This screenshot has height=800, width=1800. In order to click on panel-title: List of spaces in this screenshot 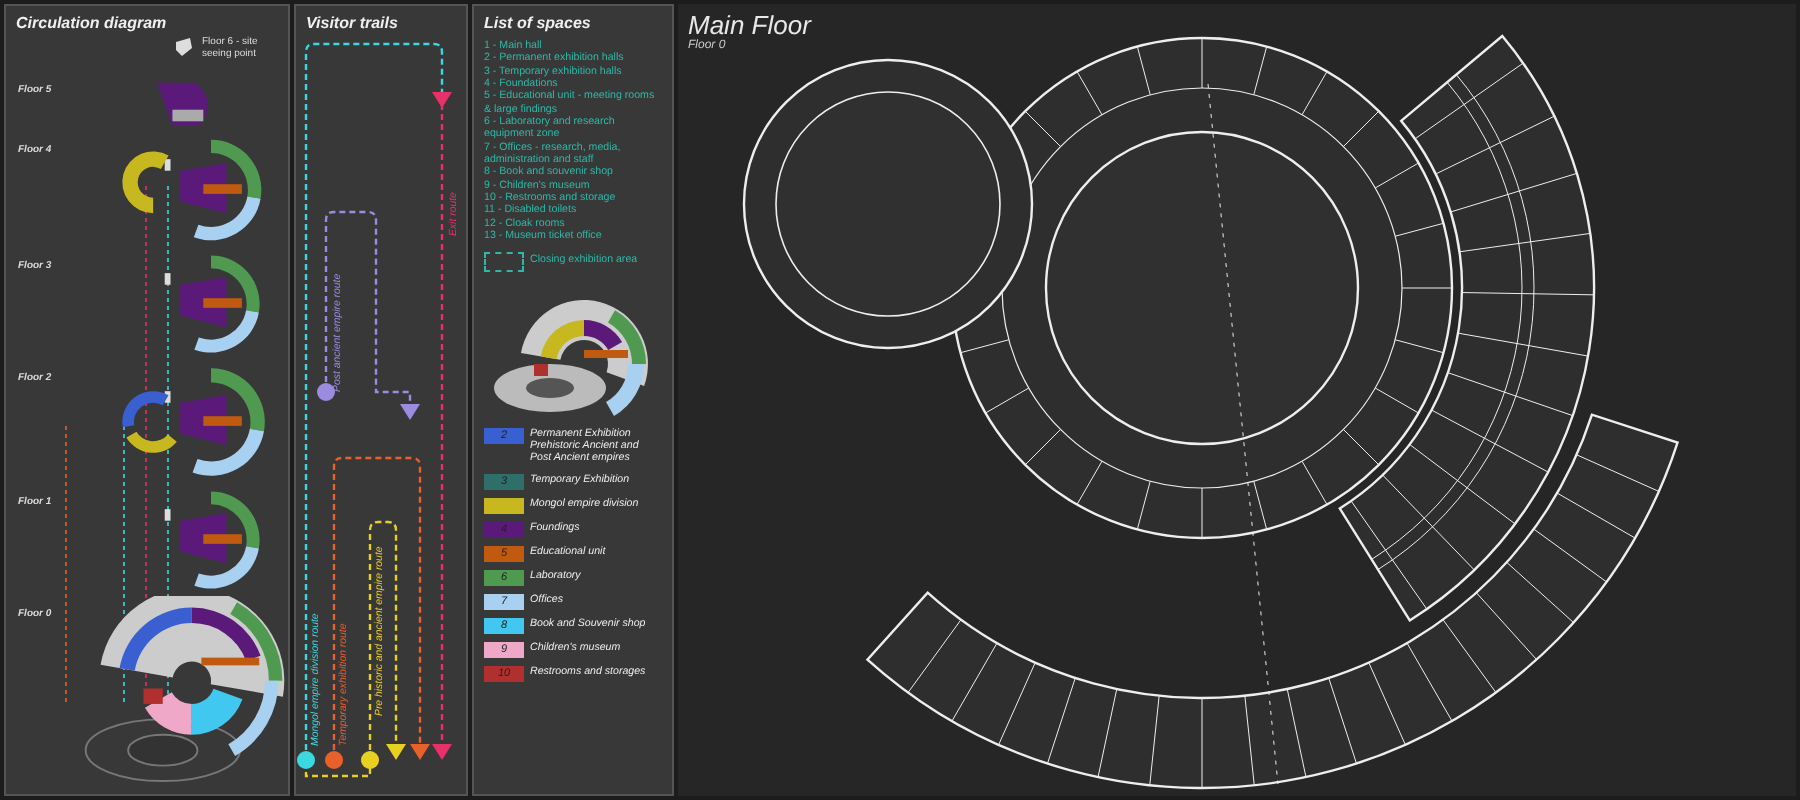, I will do `click(537, 24)`.